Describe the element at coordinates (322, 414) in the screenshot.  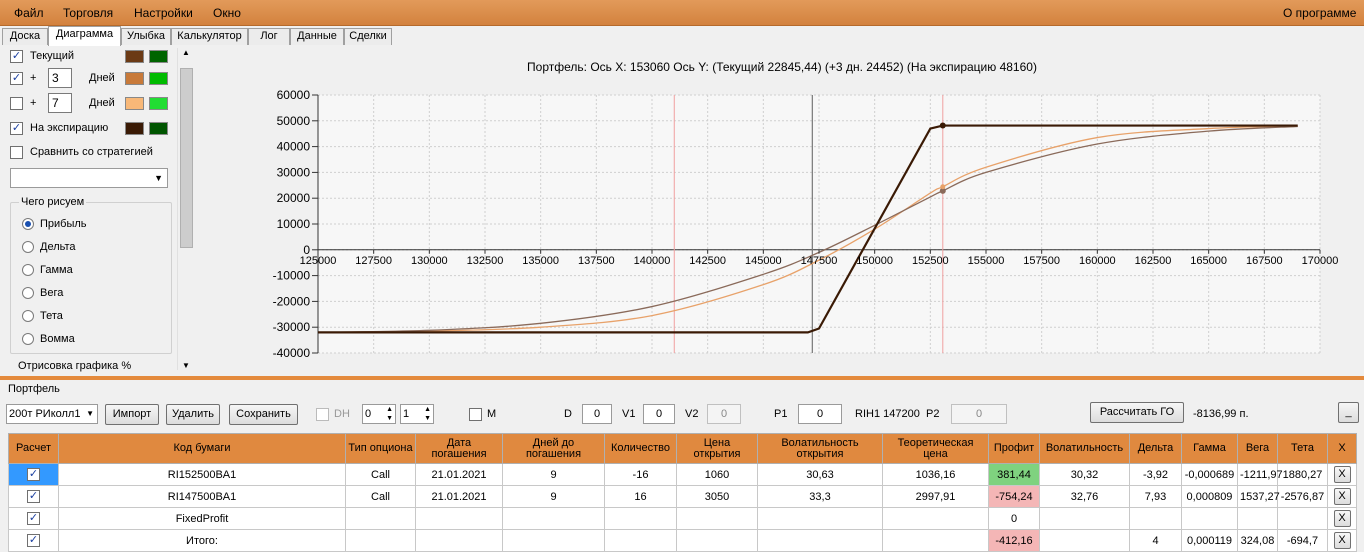
I see `dh-checkbox` at that location.